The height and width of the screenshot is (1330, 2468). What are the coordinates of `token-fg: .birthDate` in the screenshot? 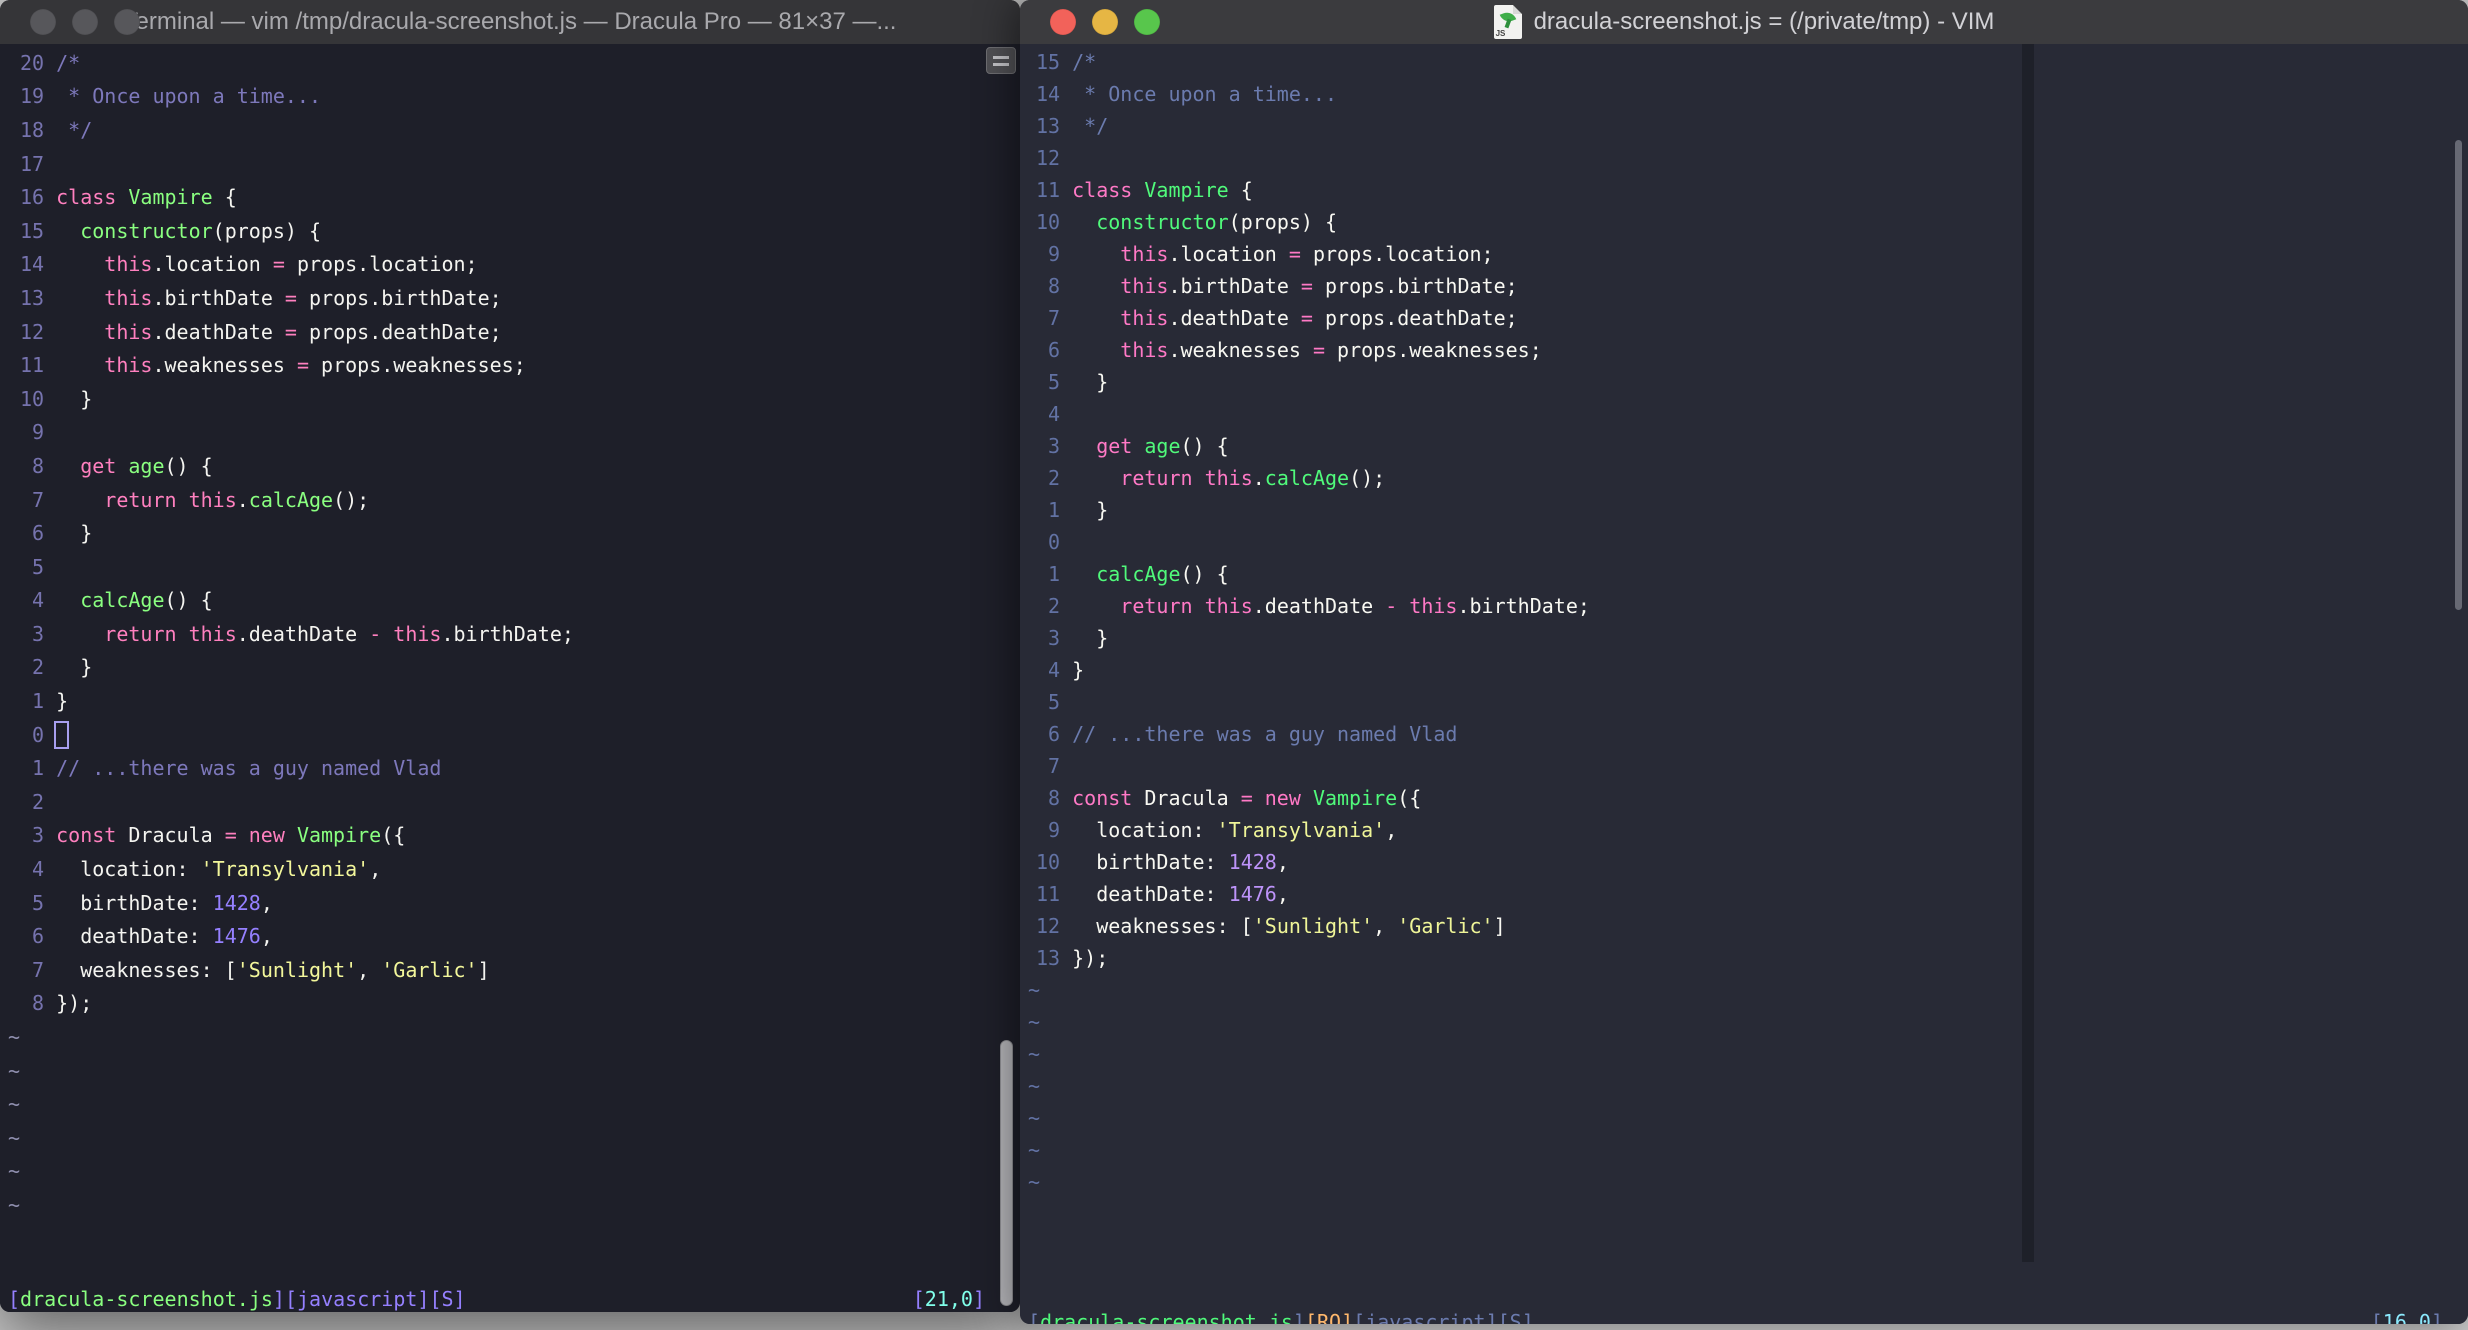 It's located at (218, 297).